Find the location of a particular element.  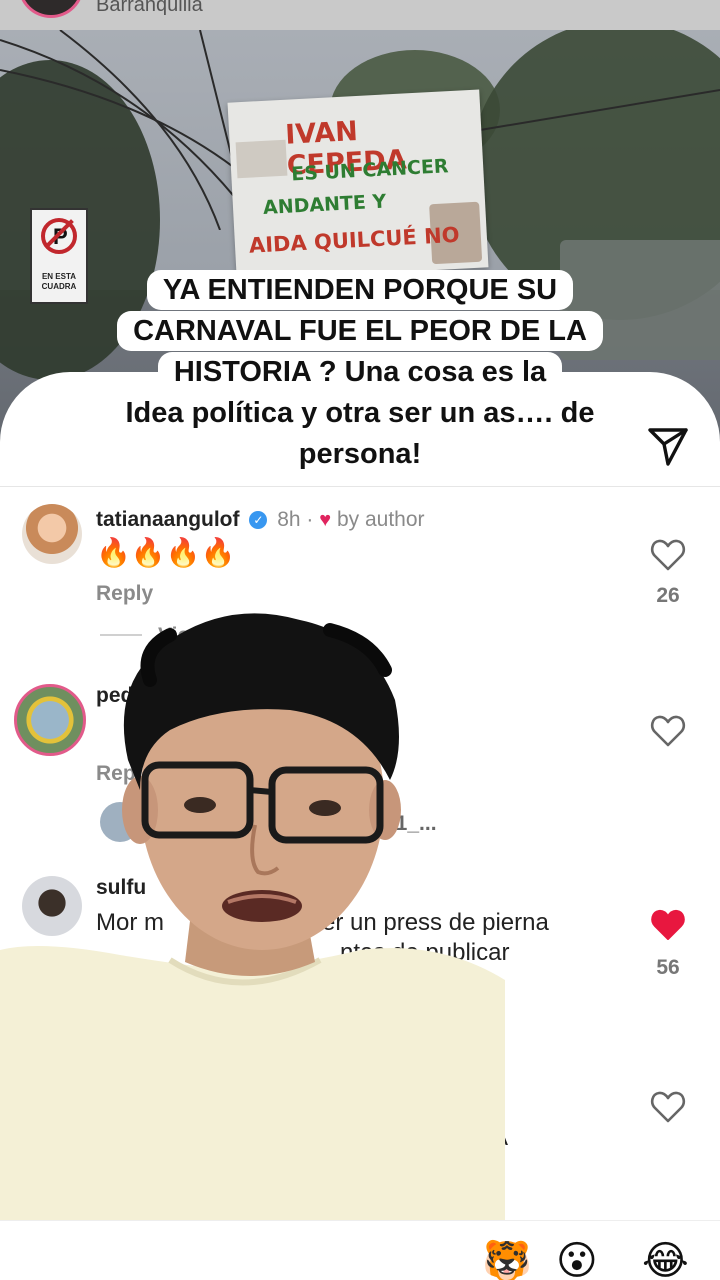

no-parking-sign: EN ESTA CUADRA is located at coordinates (59, 256).